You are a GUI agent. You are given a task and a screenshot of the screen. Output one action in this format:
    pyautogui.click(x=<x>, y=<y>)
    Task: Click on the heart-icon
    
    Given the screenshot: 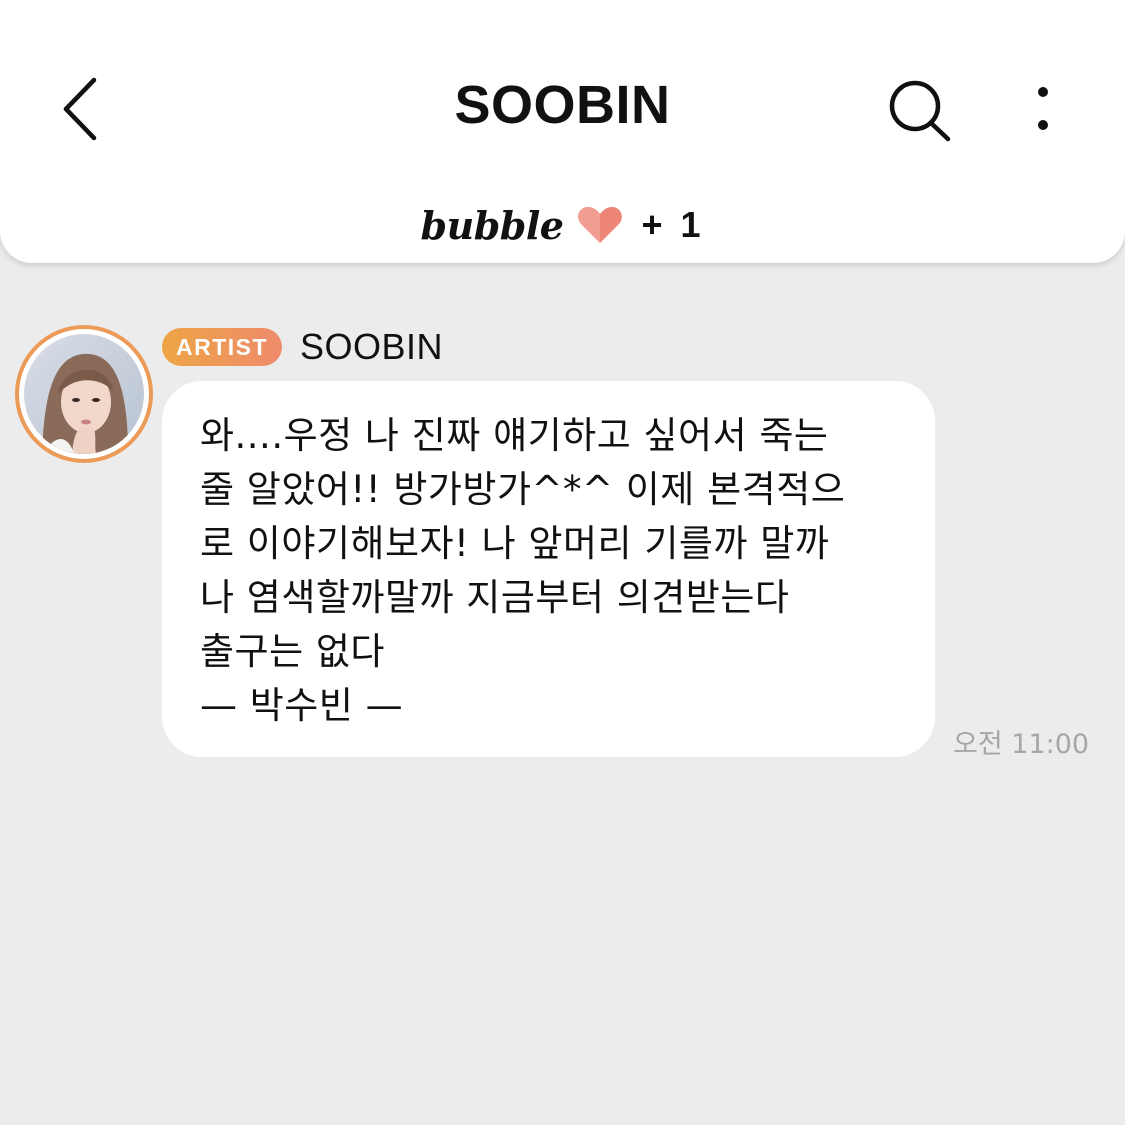 What is the action you would take?
    pyautogui.click(x=600, y=225)
    